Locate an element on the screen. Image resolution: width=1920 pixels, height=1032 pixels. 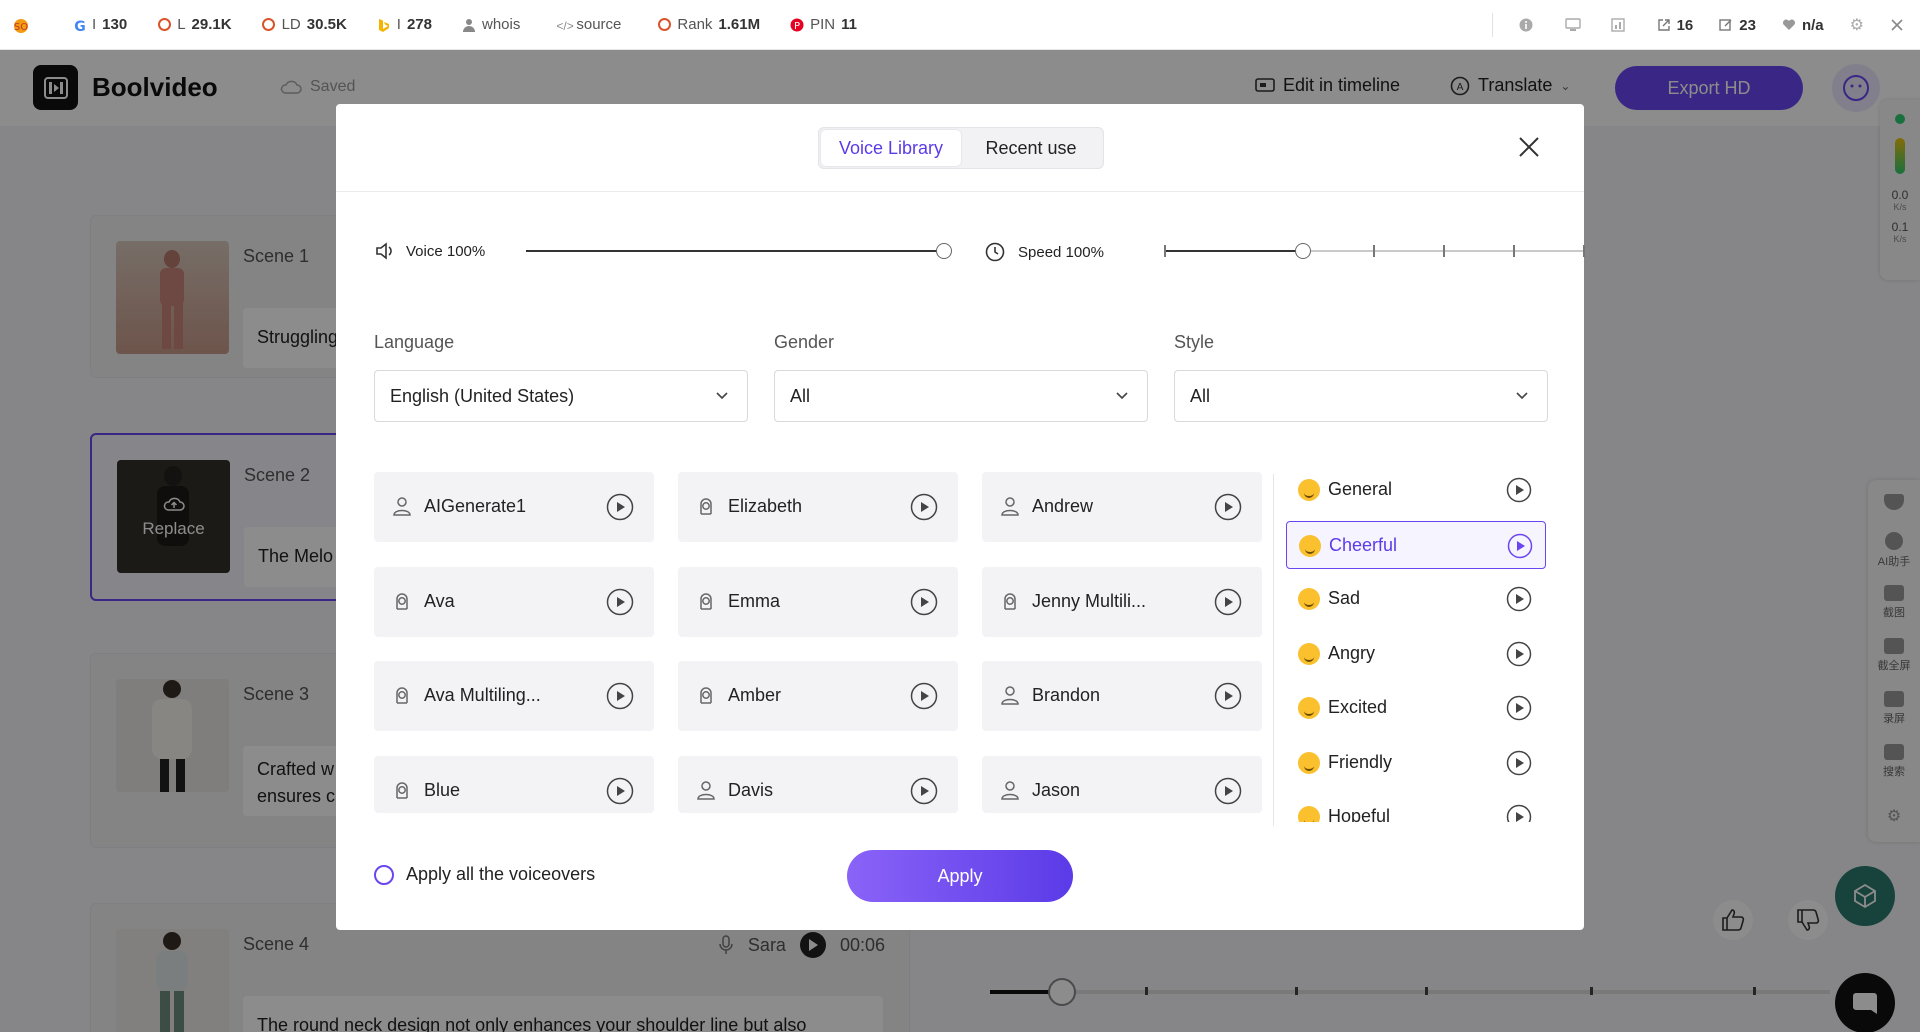
style-item-cheerful: Cheerful is located at coordinates (1416, 544).